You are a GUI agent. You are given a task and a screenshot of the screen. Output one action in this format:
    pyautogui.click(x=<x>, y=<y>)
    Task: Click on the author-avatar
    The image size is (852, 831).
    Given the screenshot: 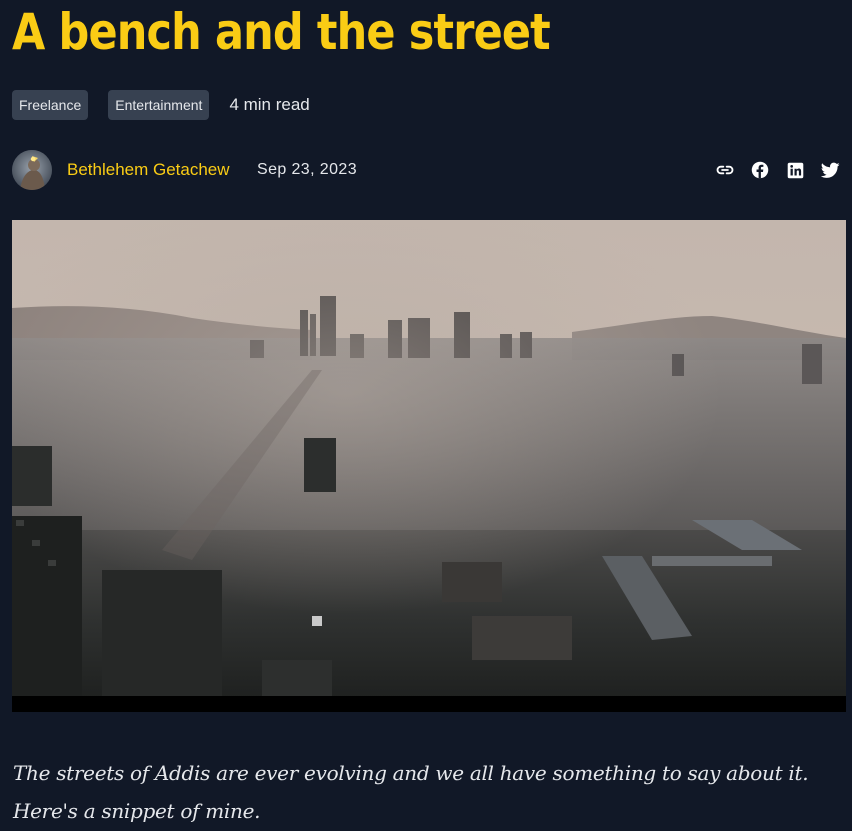 What is the action you would take?
    pyautogui.click(x=32, y=170)
    